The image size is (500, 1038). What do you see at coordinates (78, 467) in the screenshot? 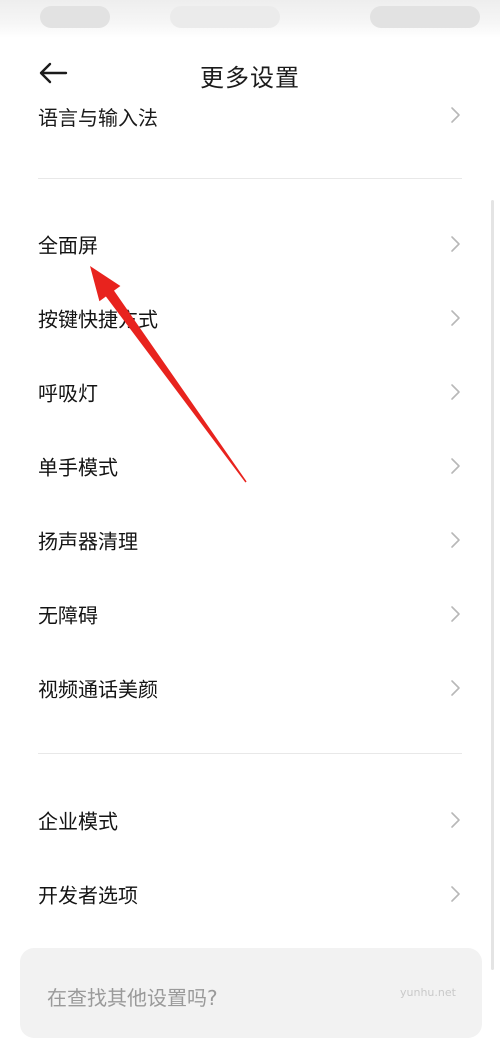
I see `row-label: 单手模式` at bounding box center [78, 467].